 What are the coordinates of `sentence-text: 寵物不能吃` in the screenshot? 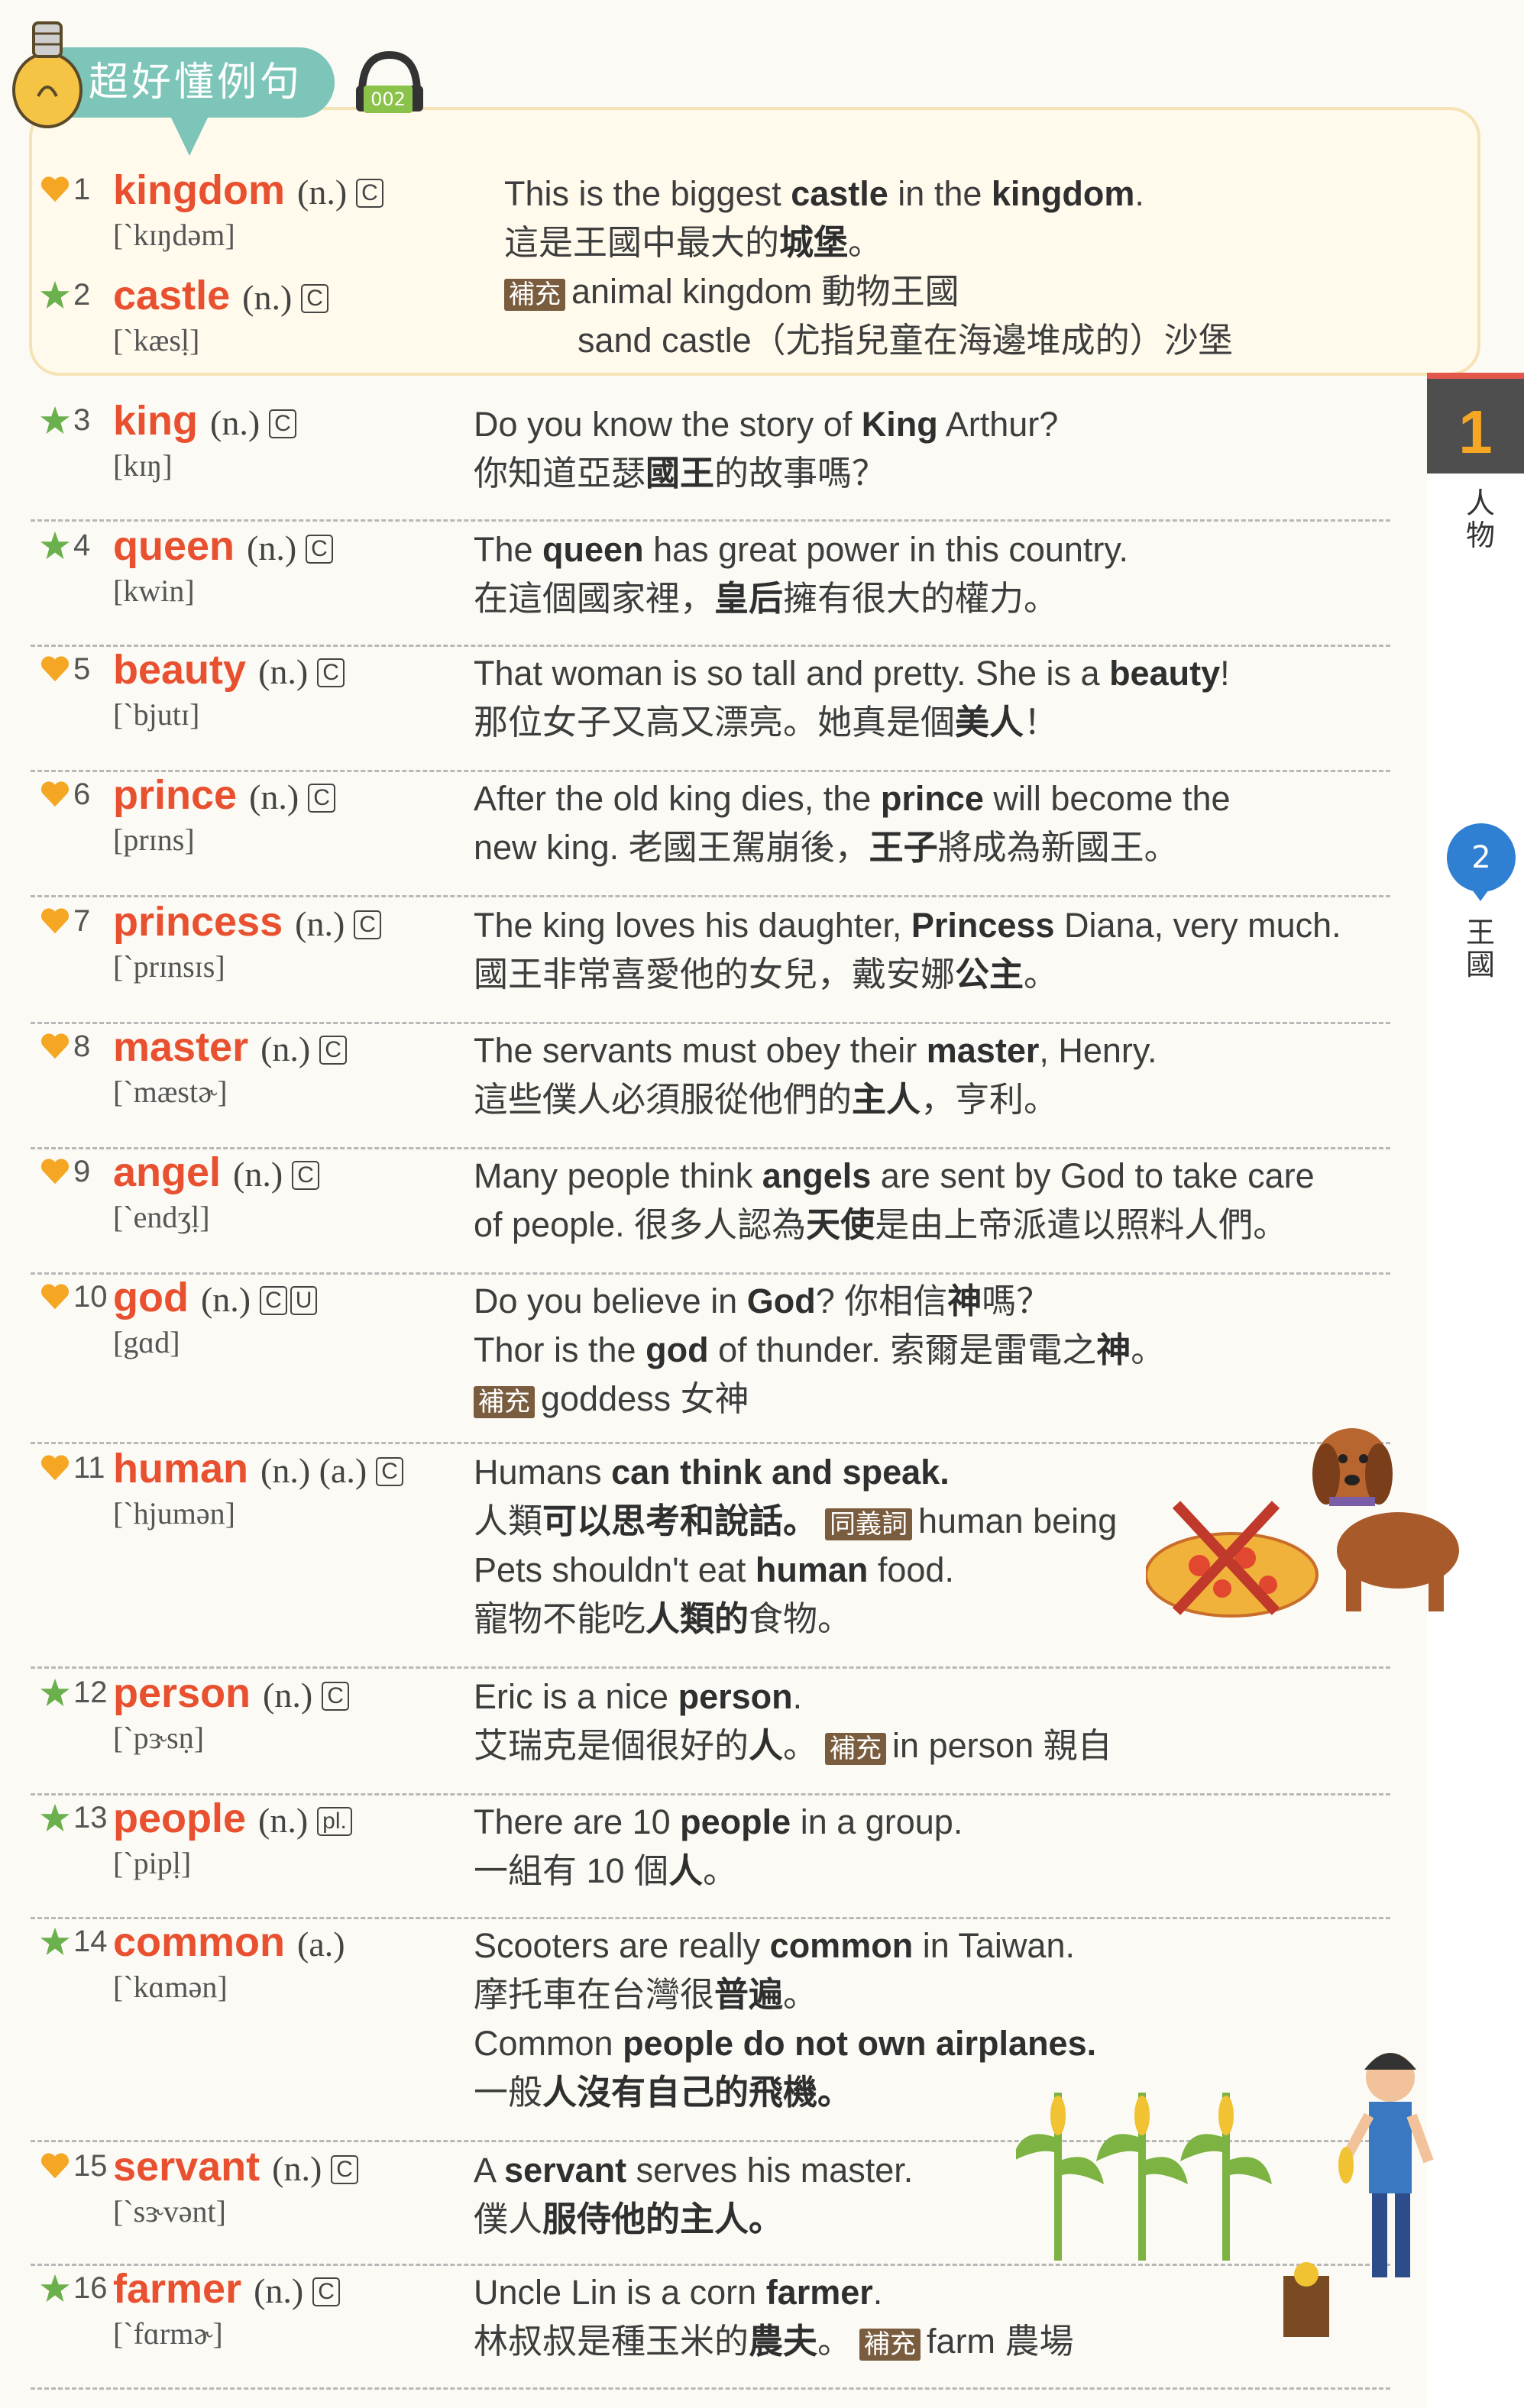 It's located at (560, 1618).